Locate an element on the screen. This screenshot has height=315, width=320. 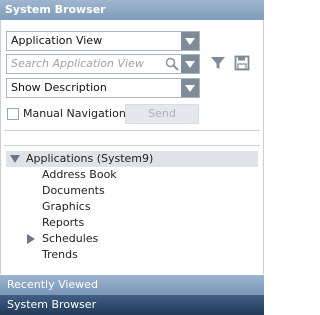
tree-item-documents: Documents is located at coordinates (132, 191).